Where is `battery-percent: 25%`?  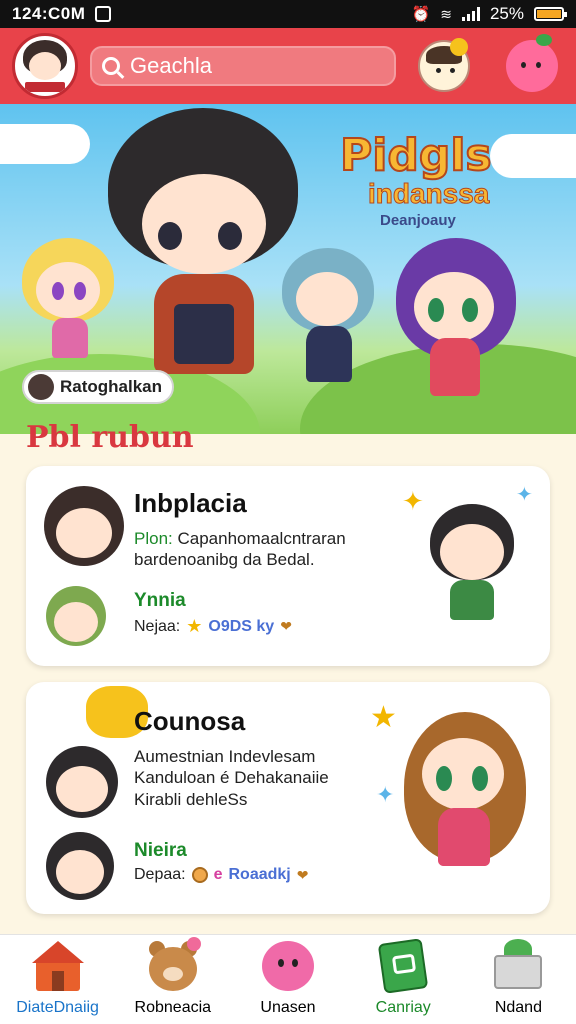 battery-percent: 25% is located at coordinates (506, 13).